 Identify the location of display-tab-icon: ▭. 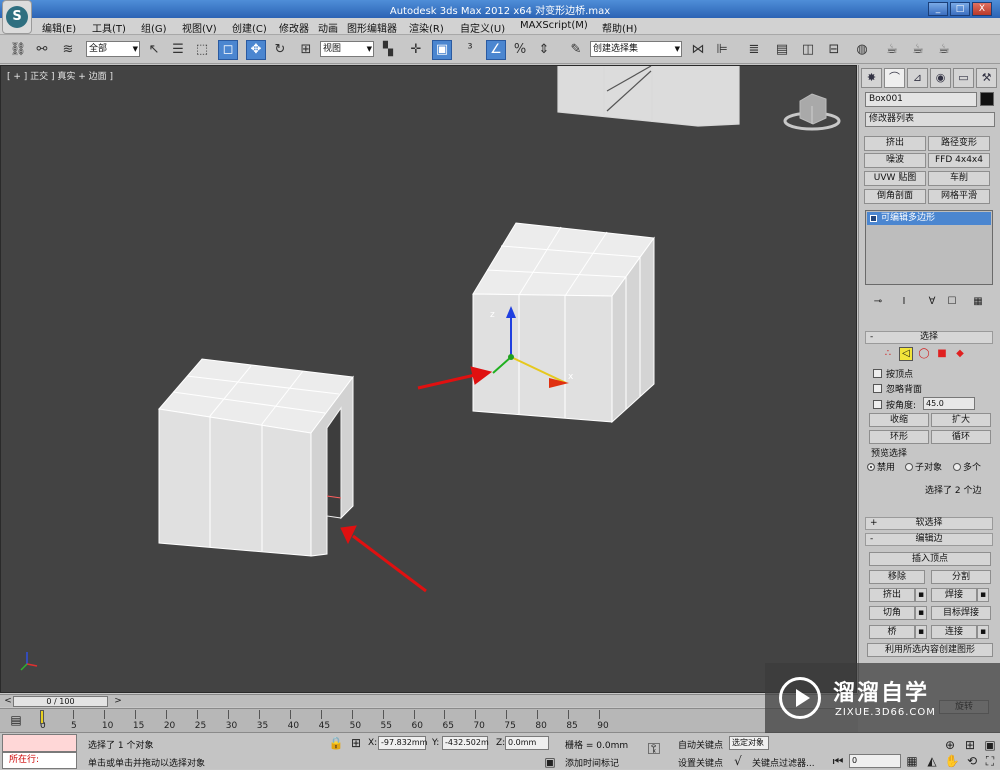
(963, 78).